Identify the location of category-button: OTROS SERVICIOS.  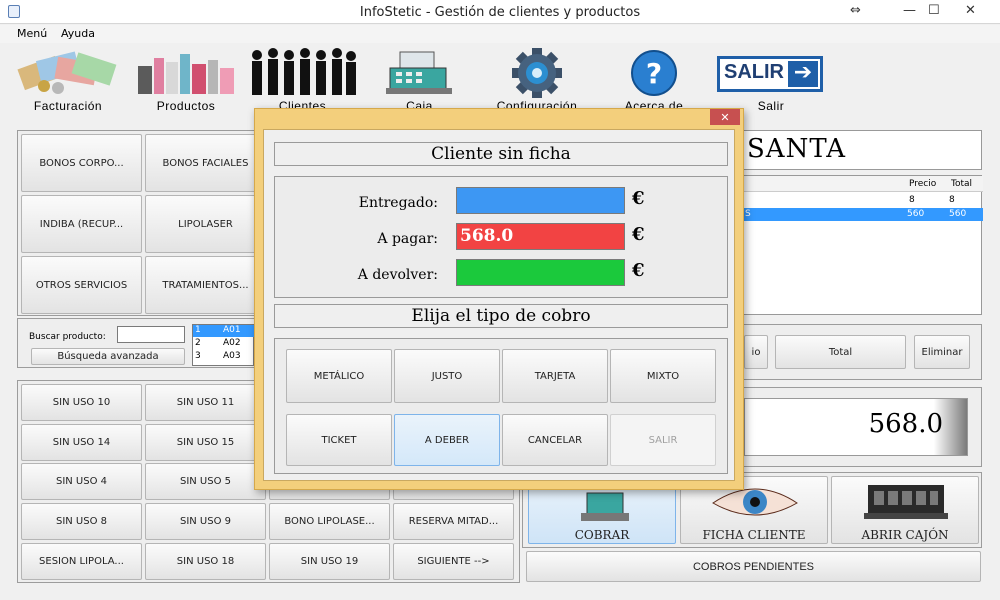
(81, 285).